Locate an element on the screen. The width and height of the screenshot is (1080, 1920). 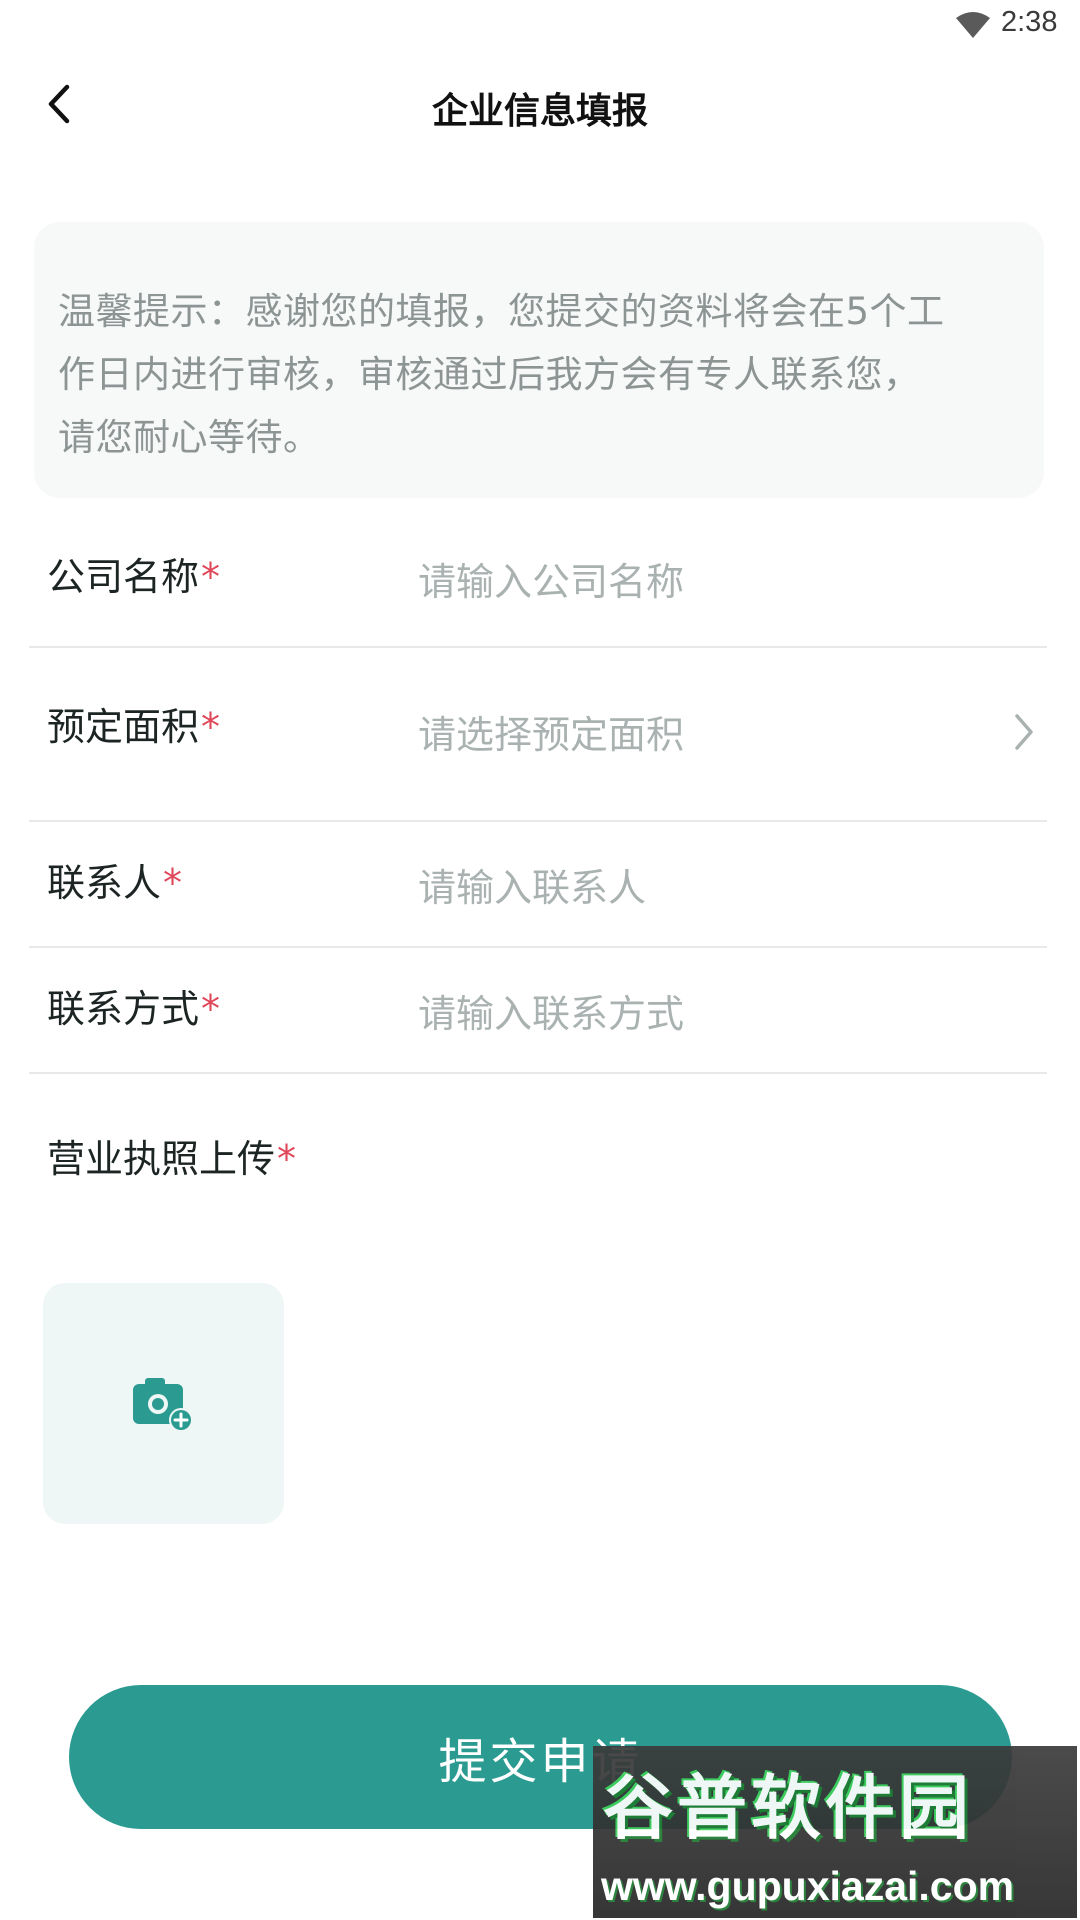
status-time: 2:38 is located at coordinates (1029, 22).